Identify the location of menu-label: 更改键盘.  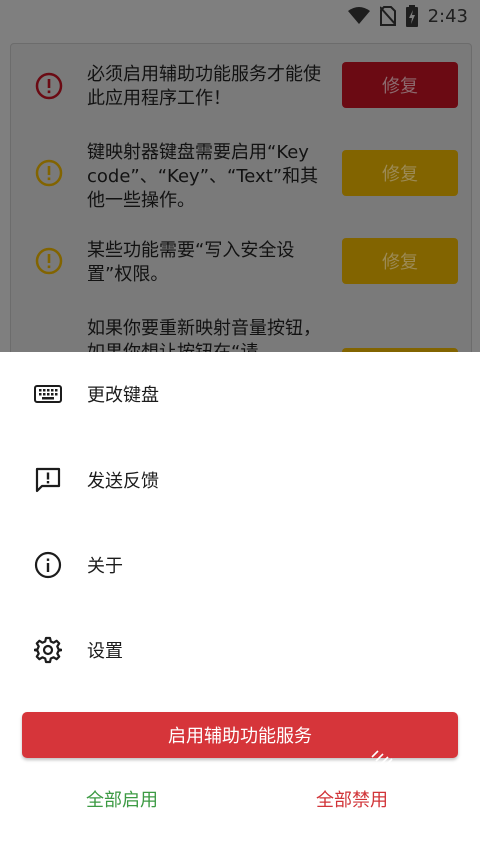
(123, 395).